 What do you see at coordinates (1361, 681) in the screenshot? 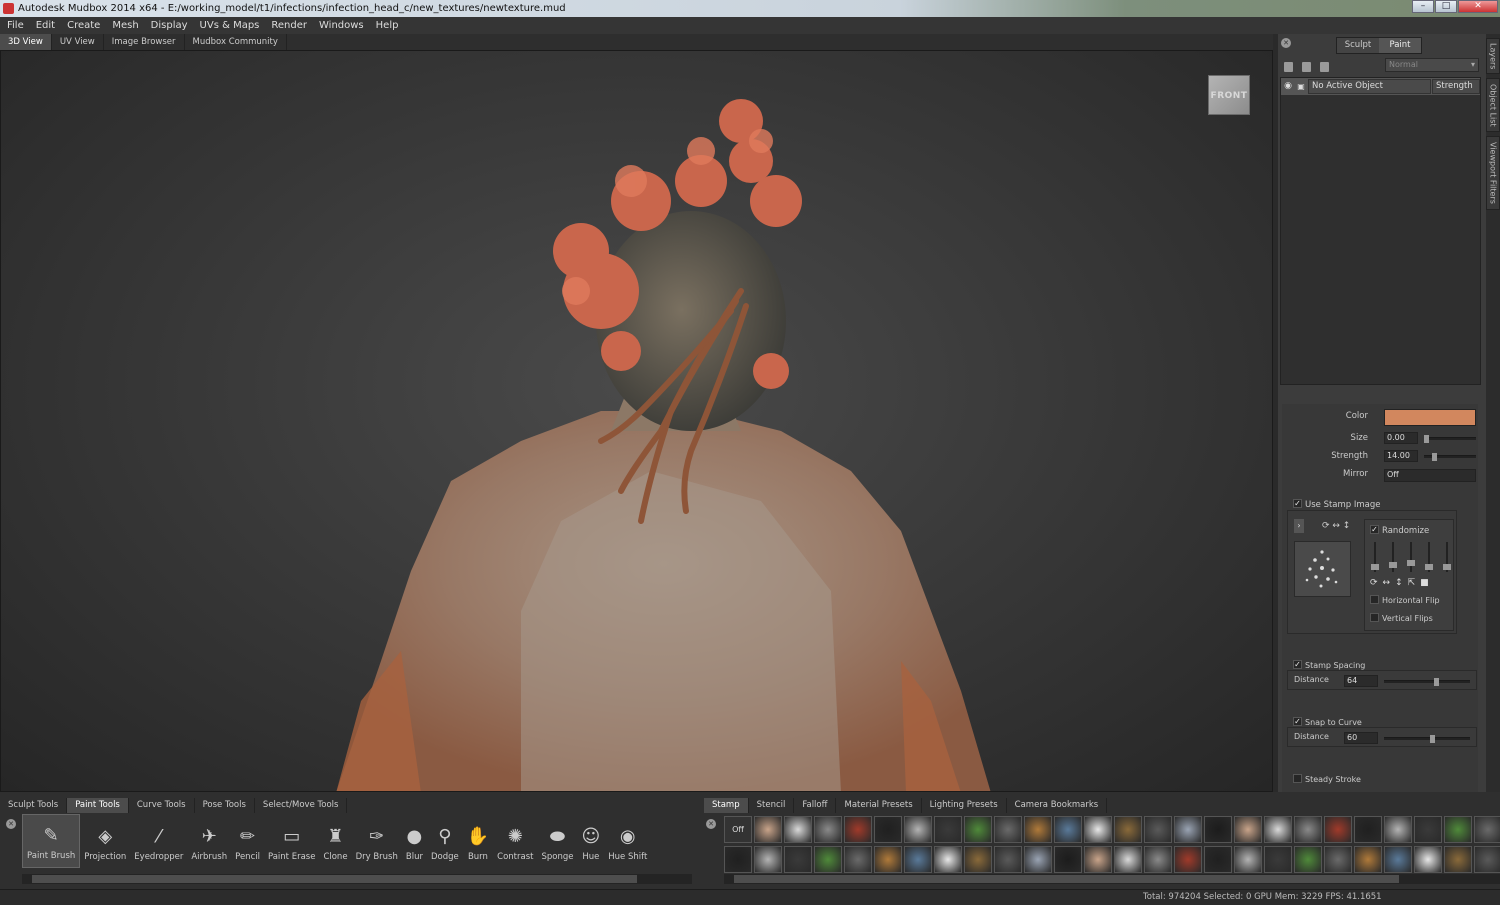
I see `stamp-distance-field: 64` at bounding box center [1361, 681].